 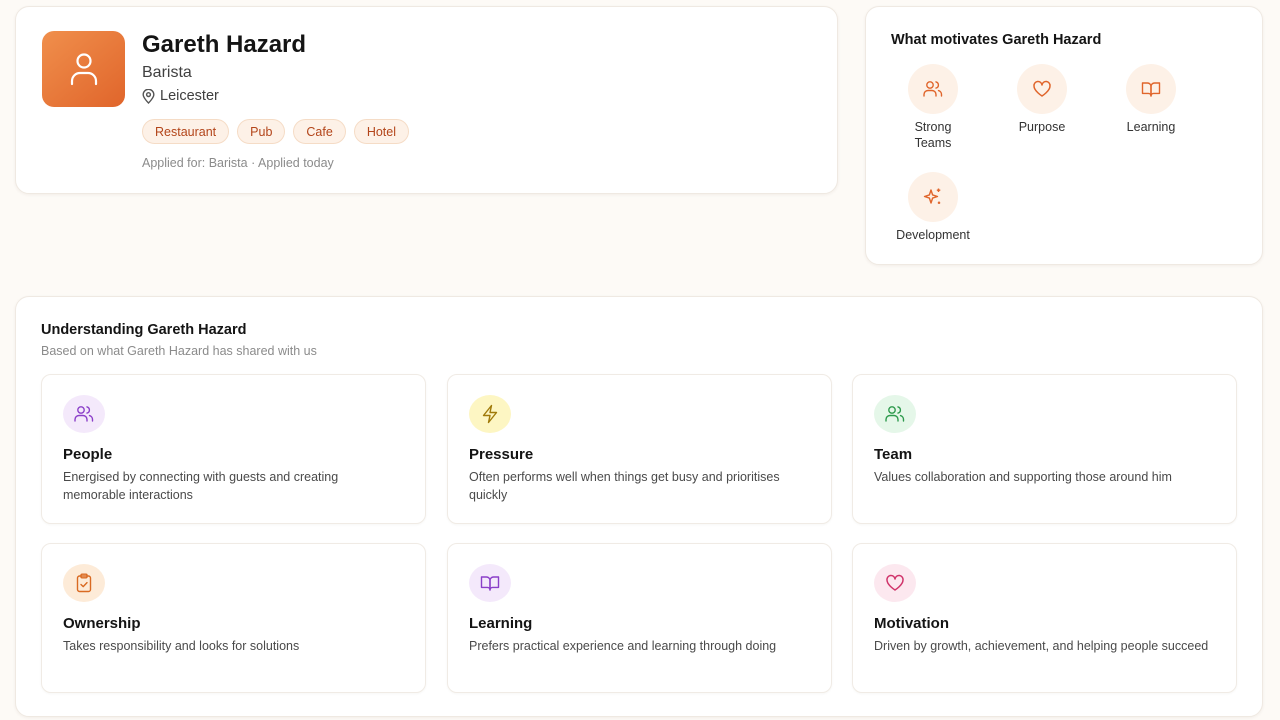 I want to click on motivator-purpose: Purpose, so click(x=1042, y=99).